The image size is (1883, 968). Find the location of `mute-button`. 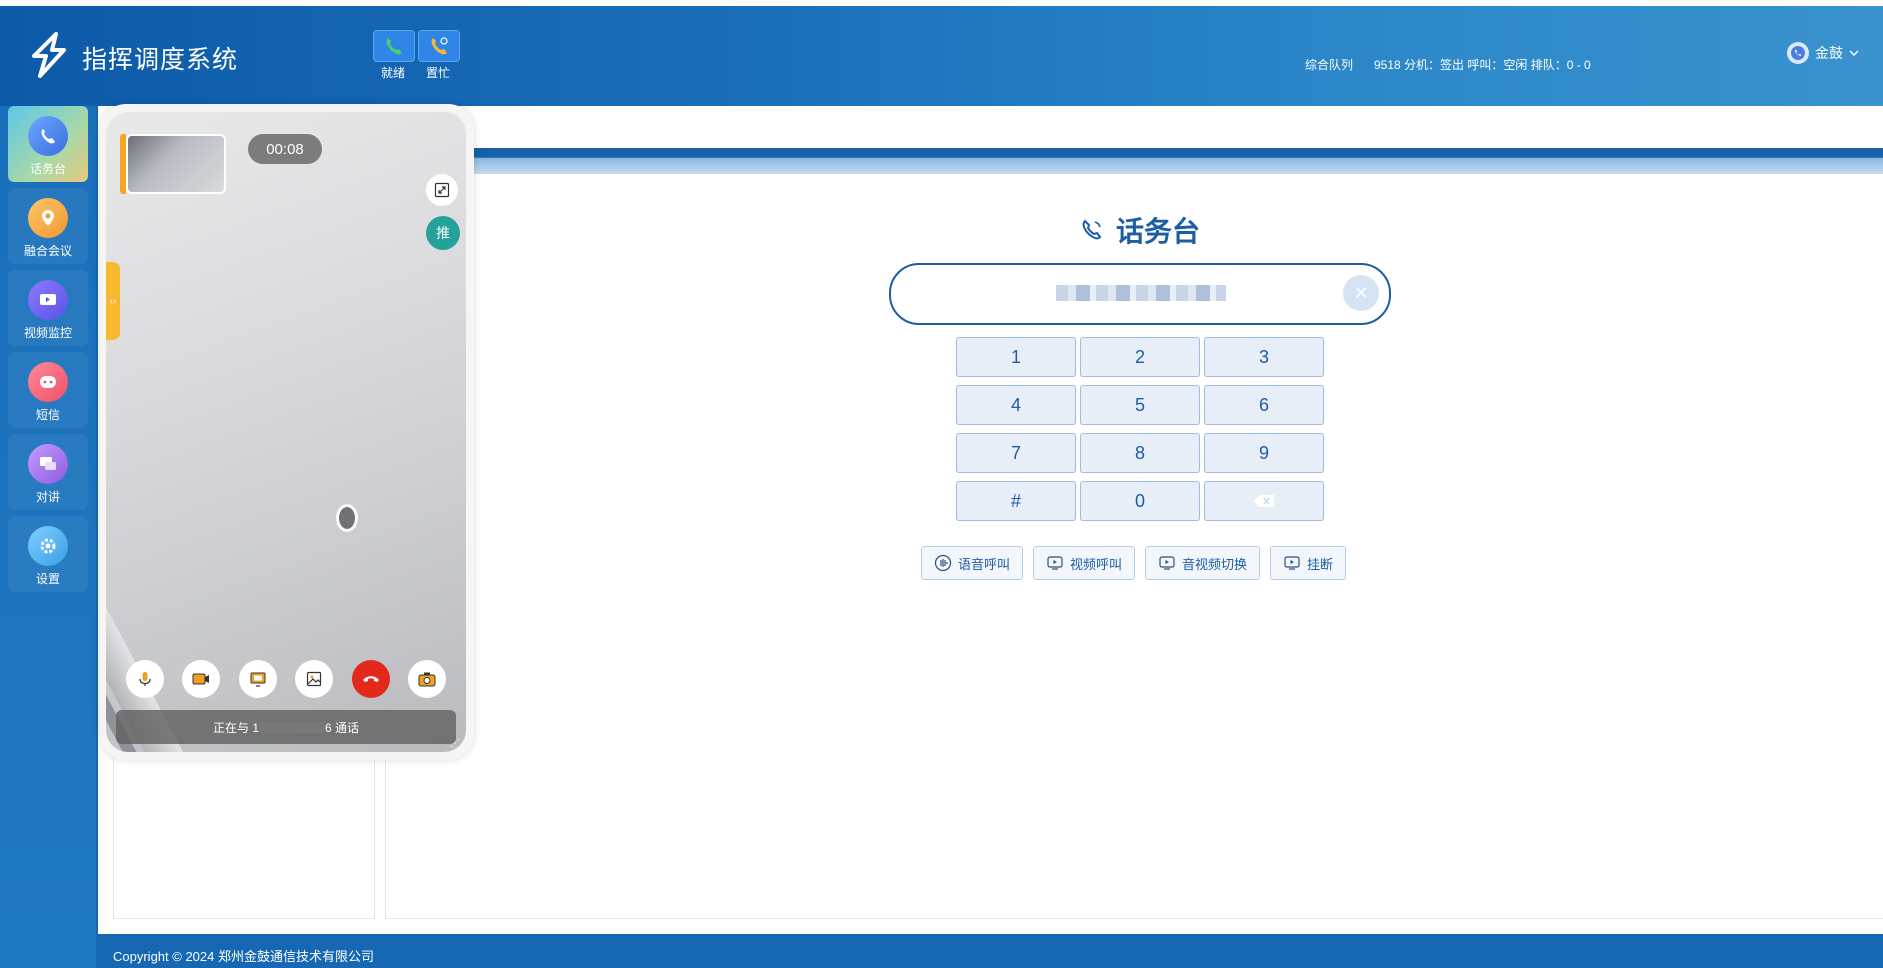

mute-button is located at coordinates (145, 679).